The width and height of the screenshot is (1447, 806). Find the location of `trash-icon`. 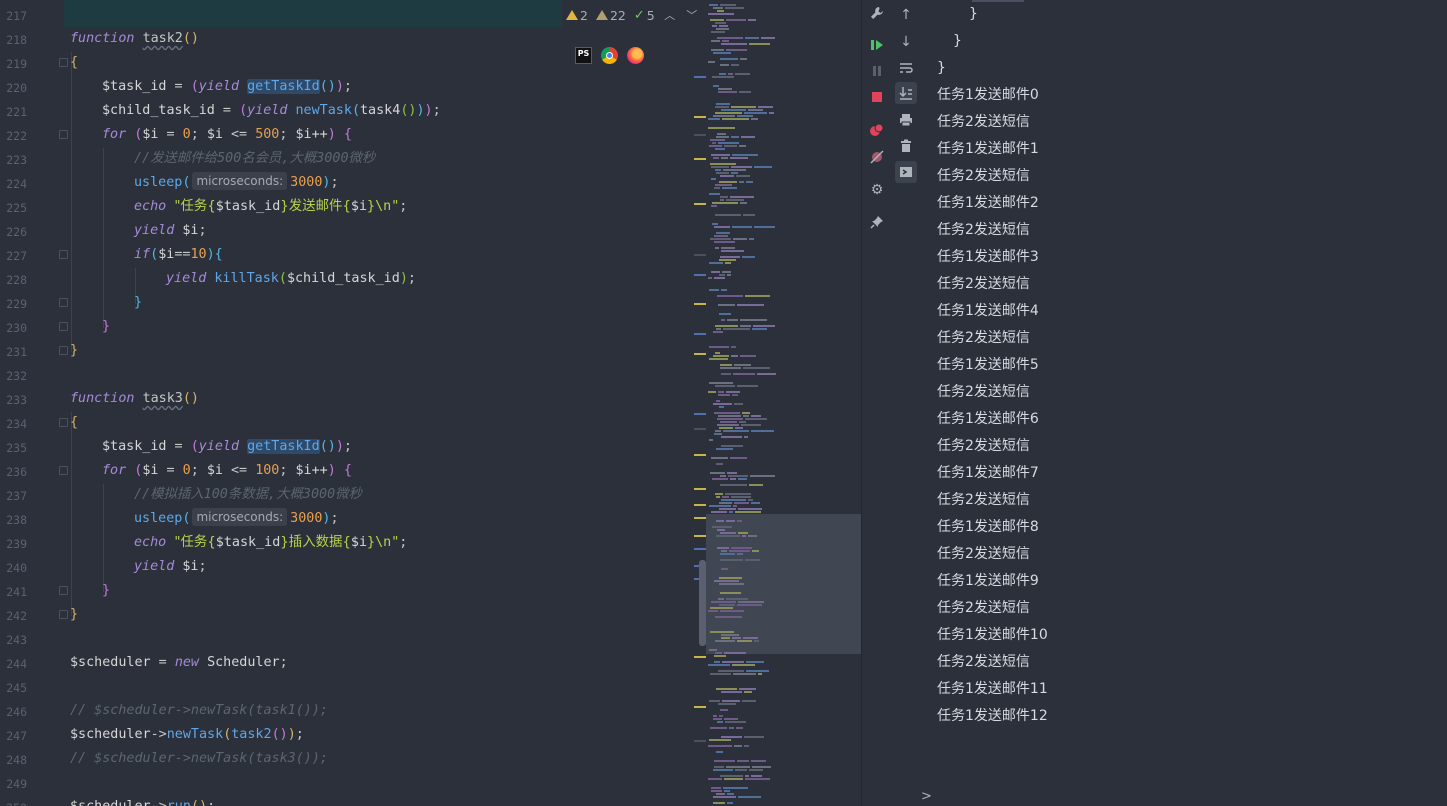

trash-icon is located at coordinates (906, 146).